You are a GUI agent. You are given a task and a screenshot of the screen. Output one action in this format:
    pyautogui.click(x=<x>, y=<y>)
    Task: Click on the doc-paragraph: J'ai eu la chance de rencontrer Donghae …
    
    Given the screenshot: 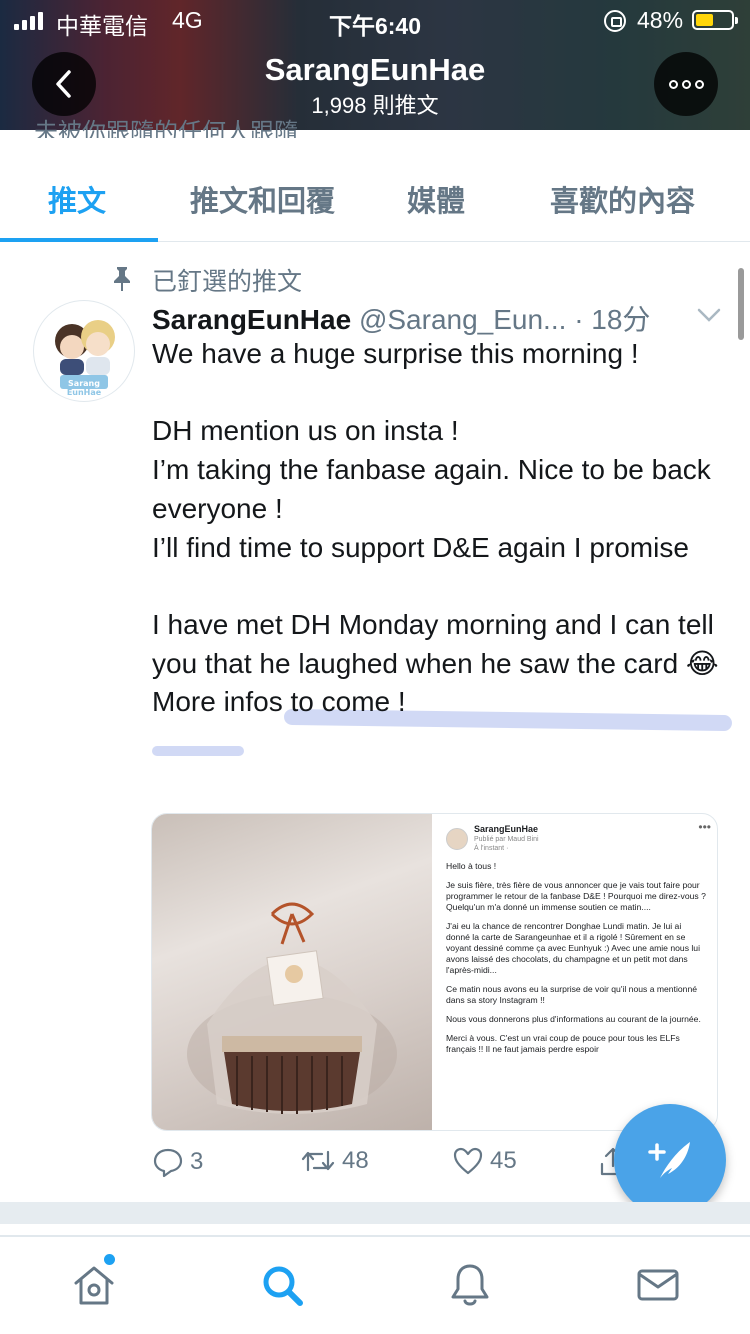 What is the action you would take?
    pyautogui.click(x=573, y=948)
    